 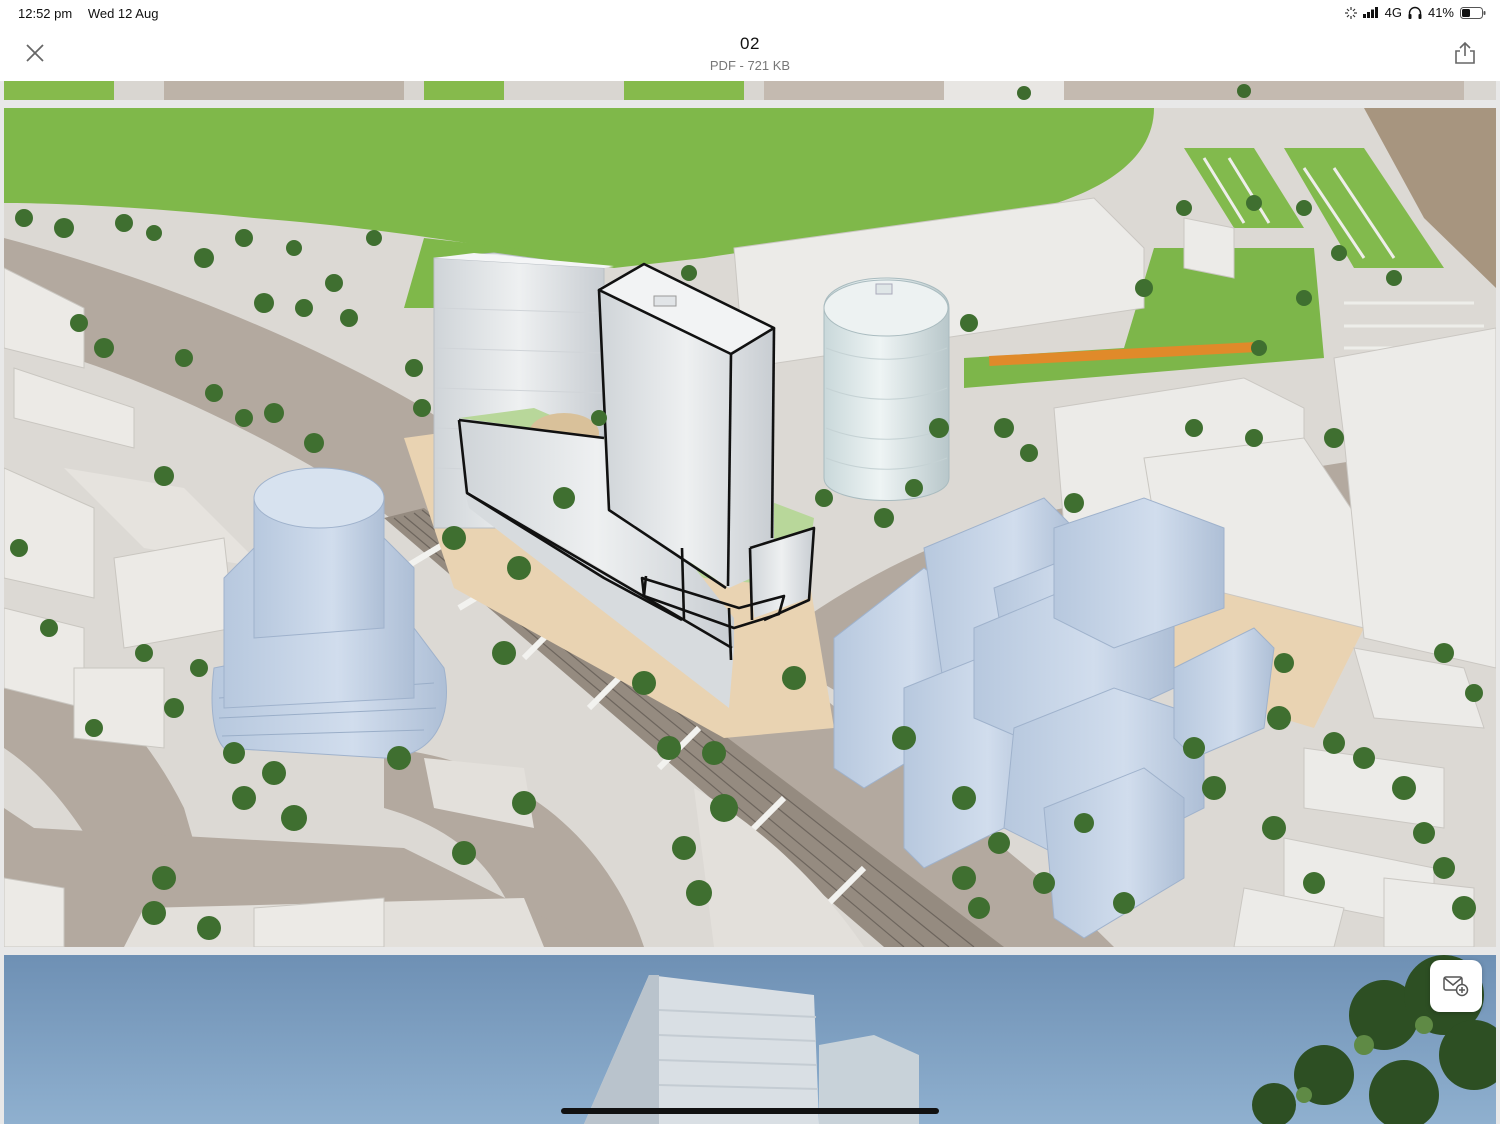 I want to click on title-group: 02 PDF - 721 KB, so click(x=750, y=53).